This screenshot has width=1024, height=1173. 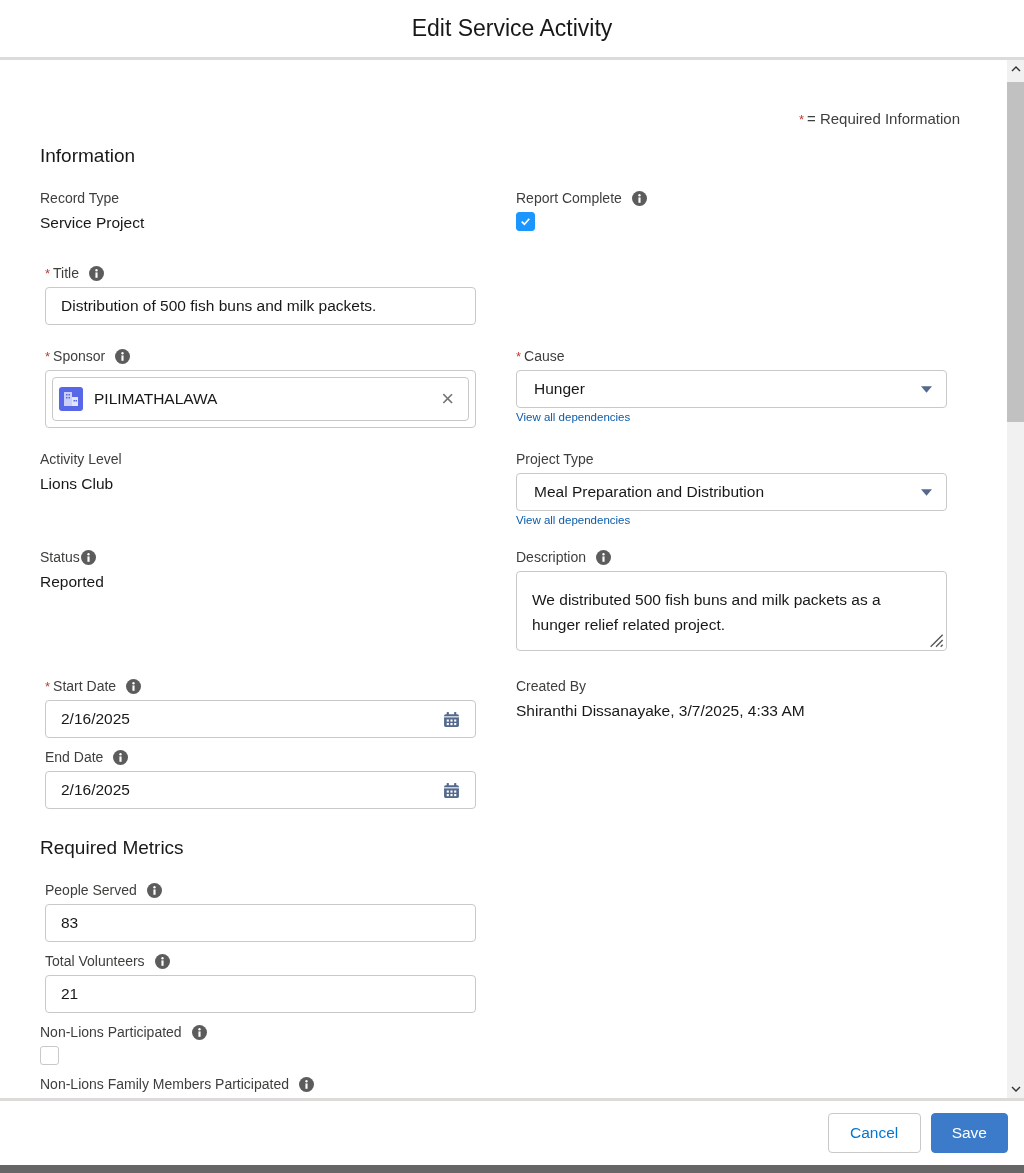 What do you see at coordinates (731, 492) in the screenshot?
I see `picklist-field: Meal Preparation and Distribution` at bounding box center [731, 492].